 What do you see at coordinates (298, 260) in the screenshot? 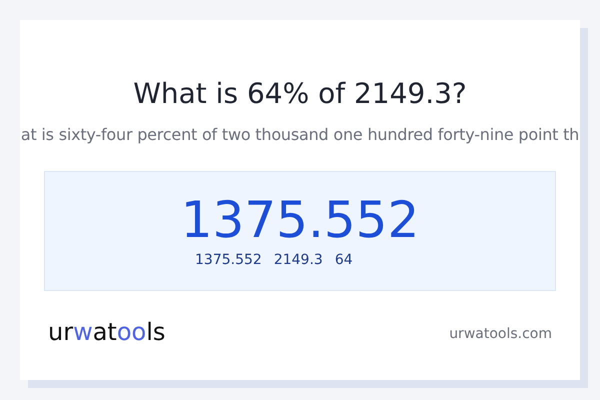
I see `result-detail: 2149.3` at bounding box center [298, 260].